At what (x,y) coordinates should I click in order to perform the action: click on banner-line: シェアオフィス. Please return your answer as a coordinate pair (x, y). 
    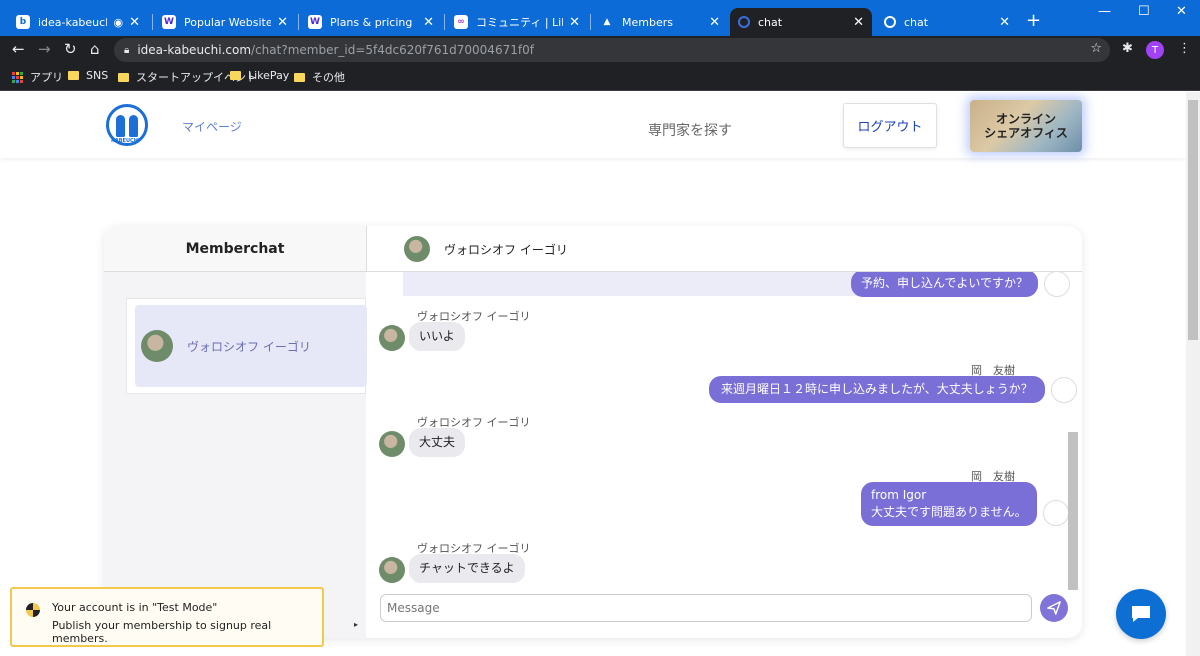
    Looking at the image, I should click on (1026, 133).